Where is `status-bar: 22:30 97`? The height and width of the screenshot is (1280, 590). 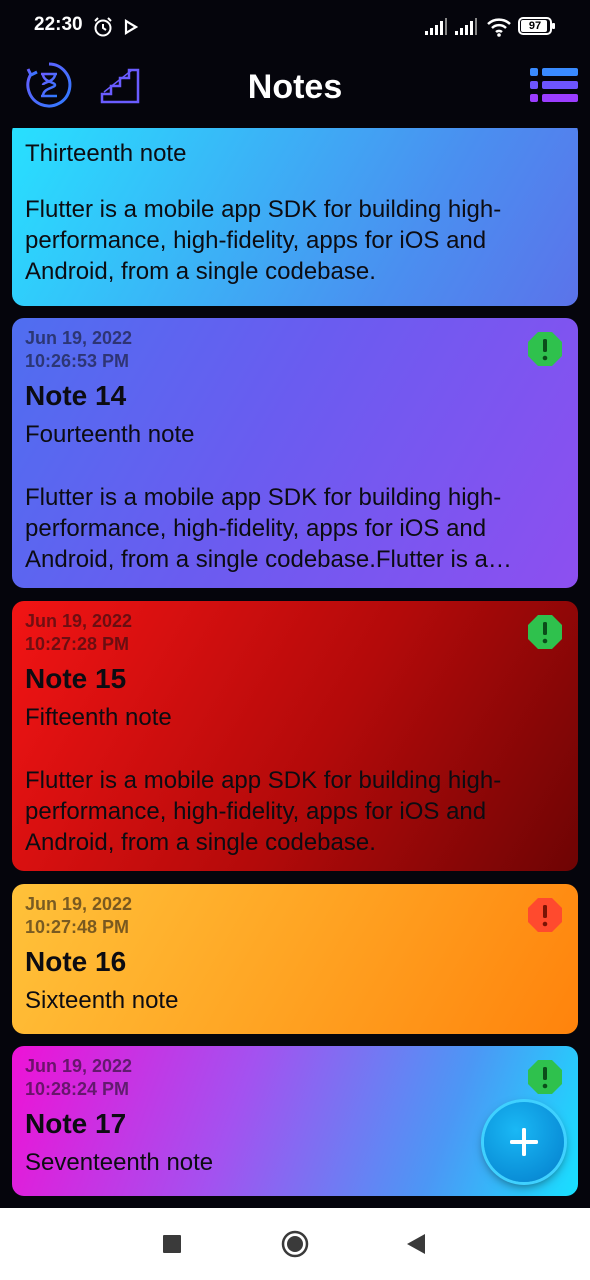 status-bar: 22:30 97 is located at coordinates (295, 28).